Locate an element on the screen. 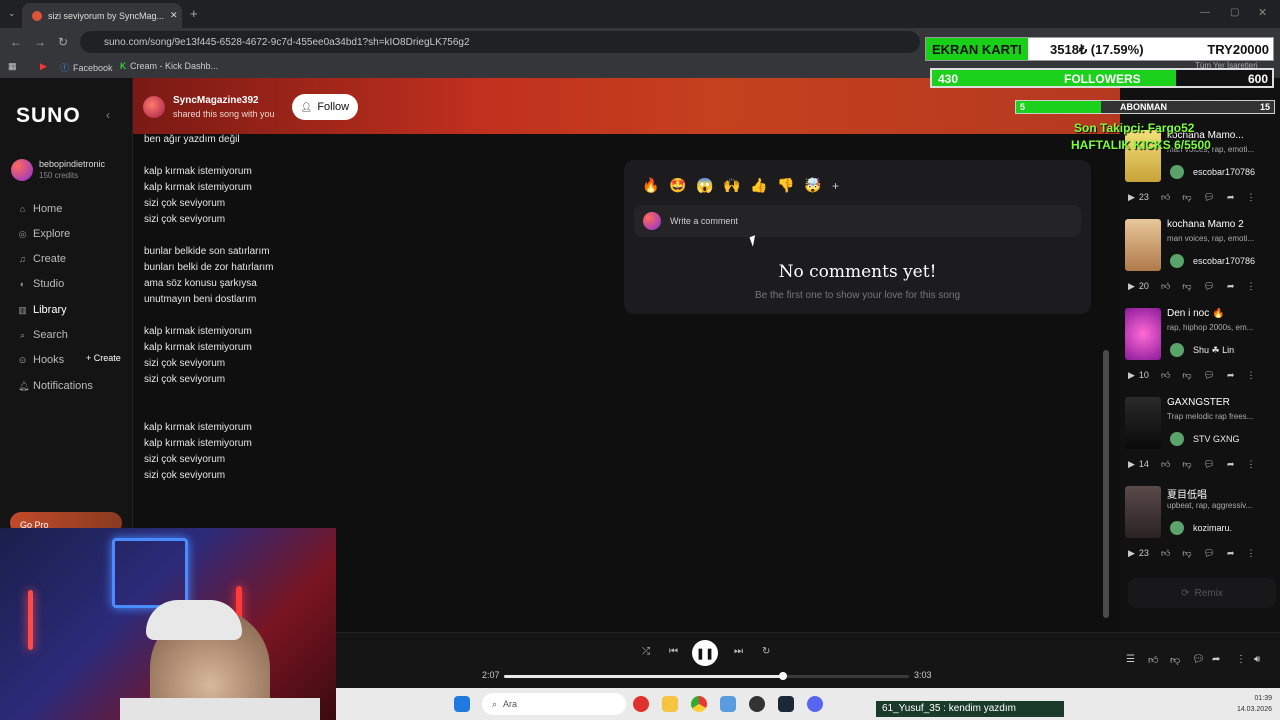 The height and width of the screenshot is (720, 1280). hooks-create-button: + Create is located at coordinates (103, 358).